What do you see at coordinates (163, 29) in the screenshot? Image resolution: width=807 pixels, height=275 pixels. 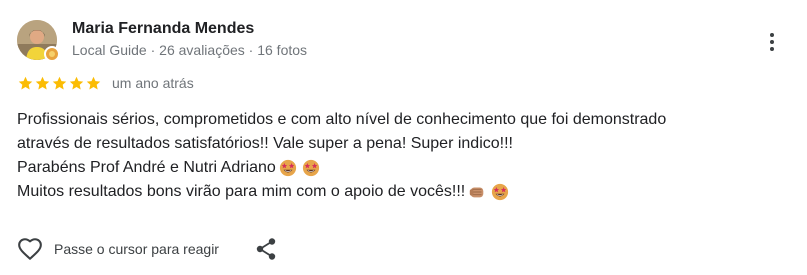 I see `reviewer-name: Maria Fernanda Mendes` at bounding box center [163, 29].